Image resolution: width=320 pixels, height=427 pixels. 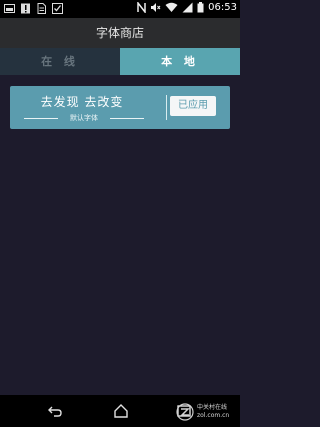 I want to click on image-icon, so click(x=9, y=8).